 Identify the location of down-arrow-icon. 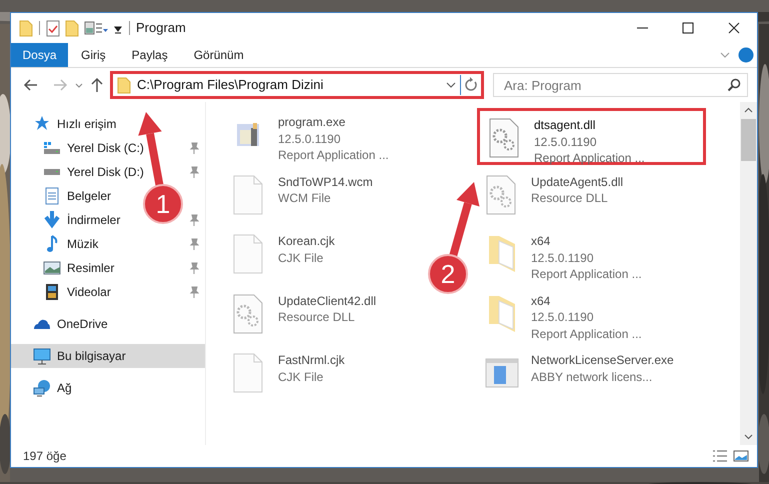
(52, 220).